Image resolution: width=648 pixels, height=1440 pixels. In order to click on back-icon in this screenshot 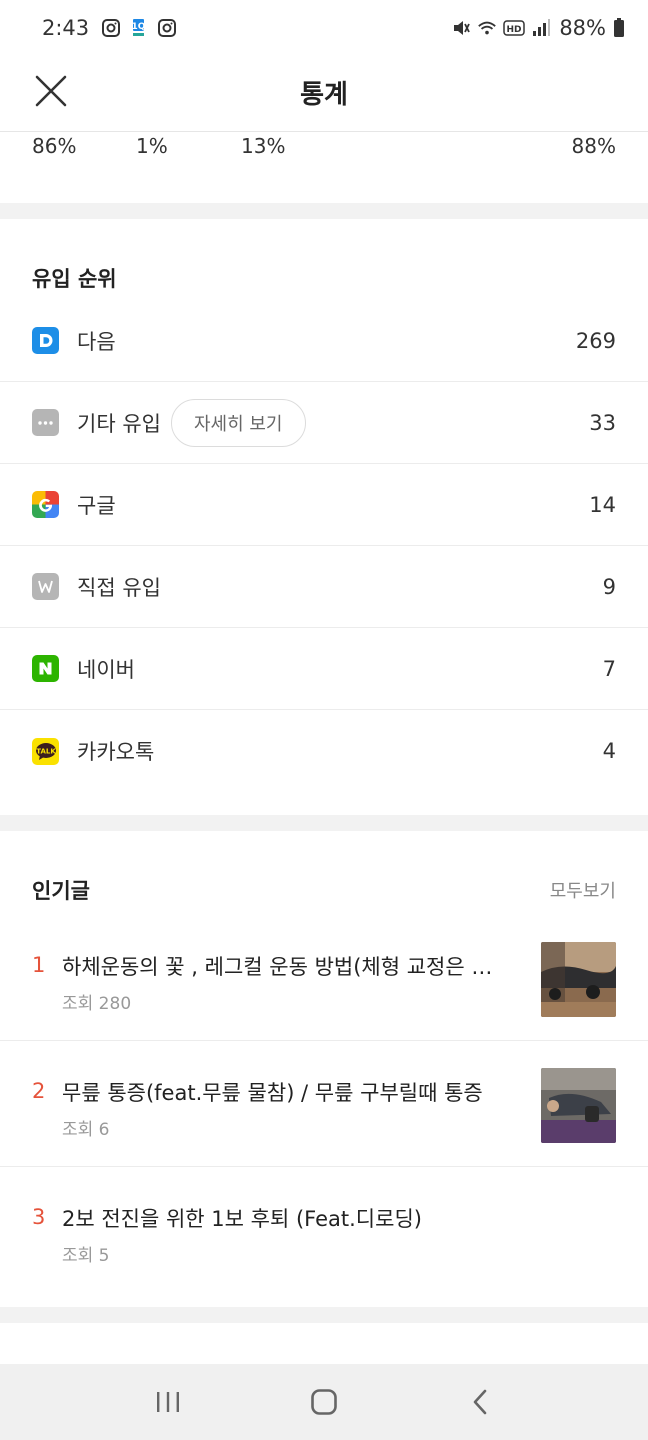, I will do `click(480, 1402)`.